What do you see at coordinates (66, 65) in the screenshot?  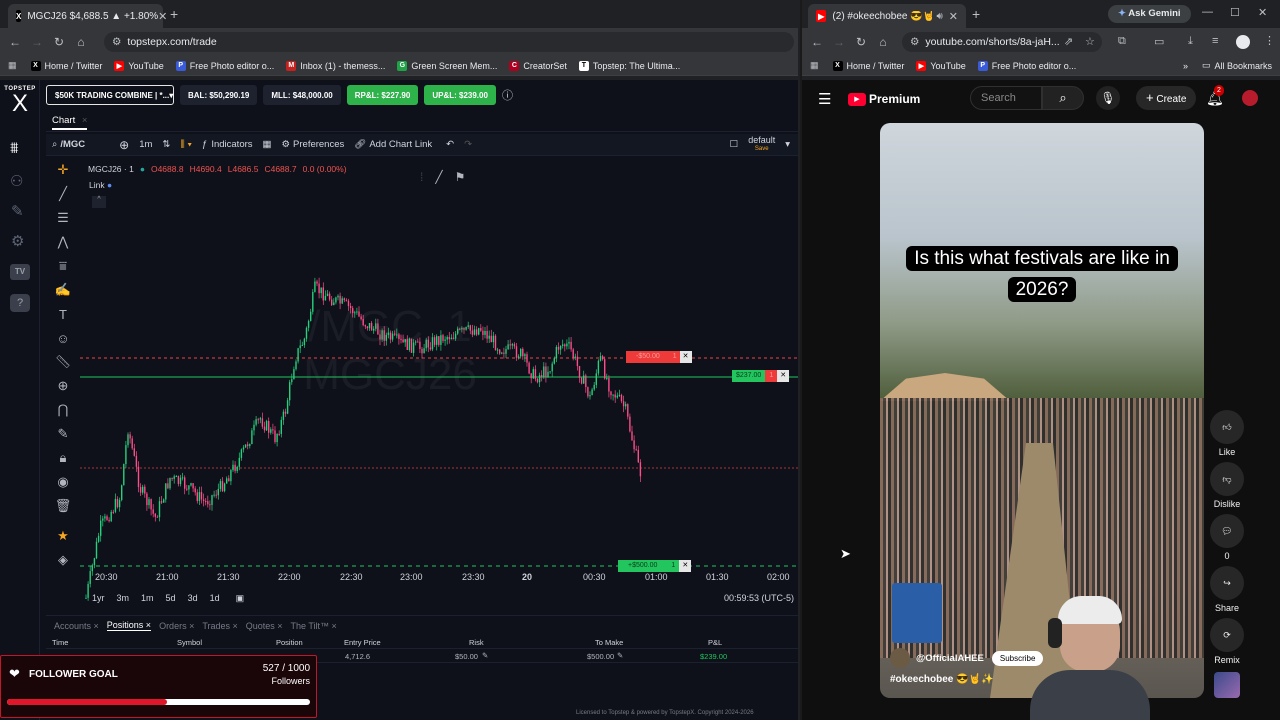 I see `bookmark-twitter: X Home / Twitter` at bounding box center [66, 65].